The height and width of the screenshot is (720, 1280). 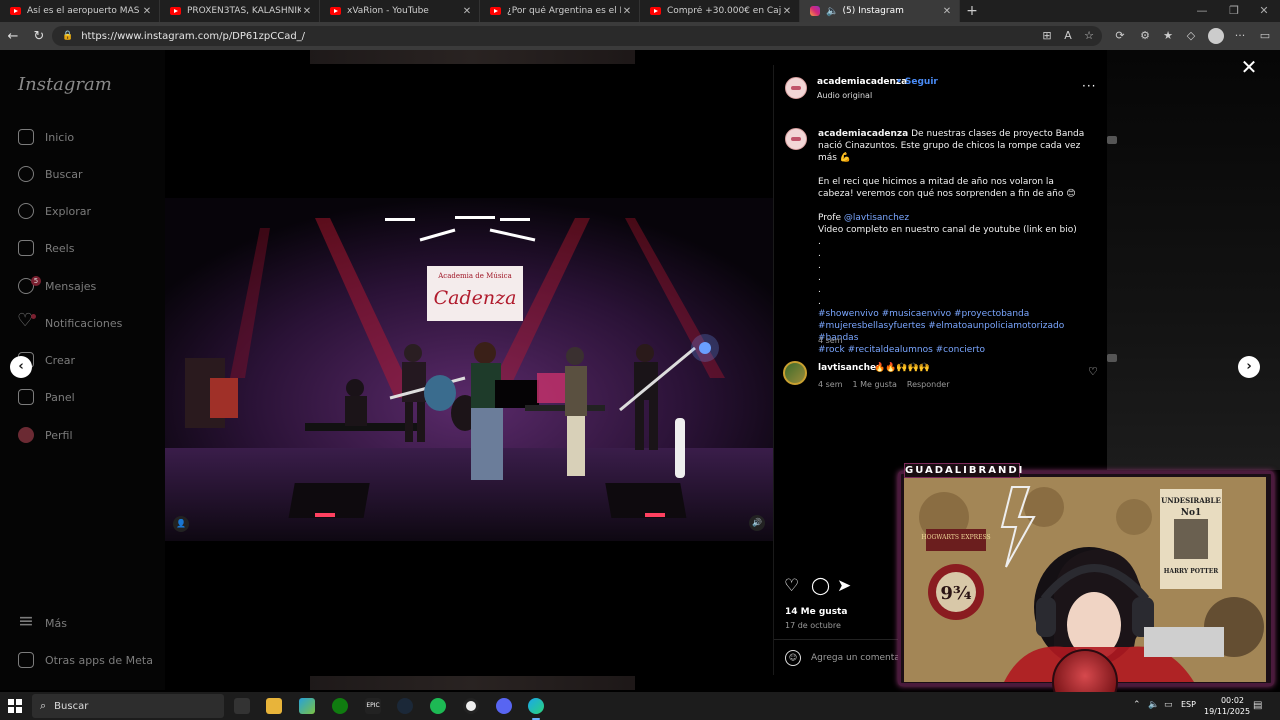 I want to click on nav-label: Más, so click(x=56, y=623).